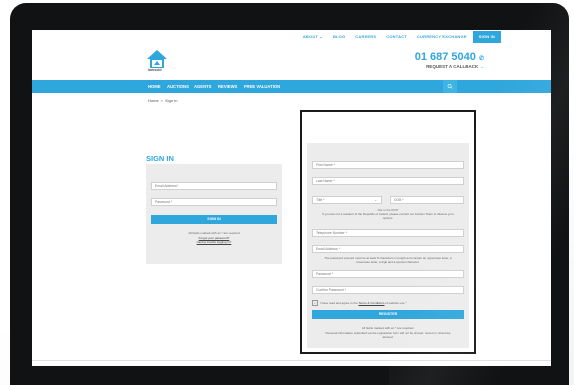 The height and width of the screenshot is (385, 574). I want to click on signin-password-input: Password *, so click(214, 202).